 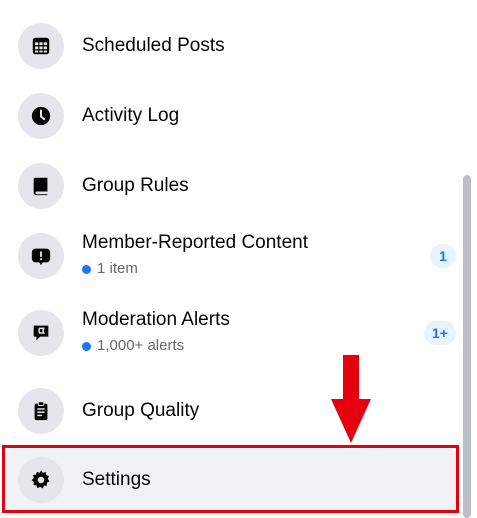 I want to click on menu-item-label: Activity Log, so click(x=131, y=115).